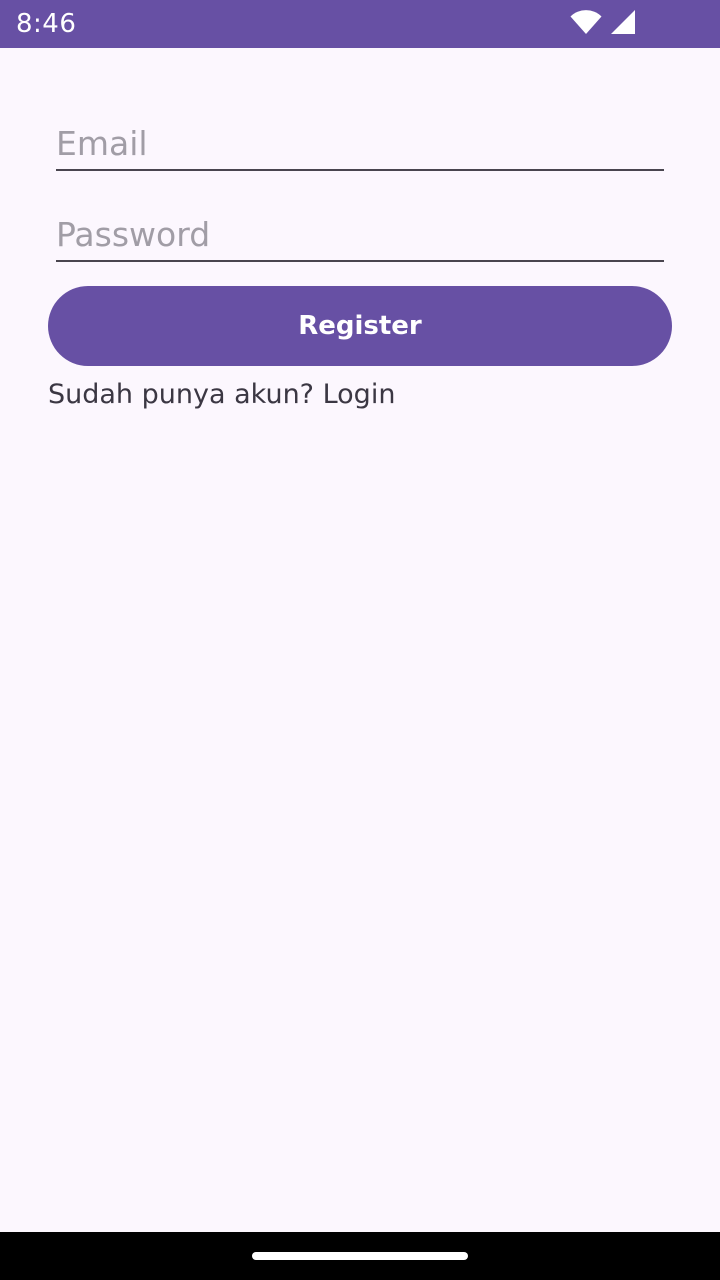 This screenshot has width=720, height=1280. What do you see at coordinates (360, 24) in the screenshot?
I see `status-bar: 8:46` at bounding box center [360, 24].